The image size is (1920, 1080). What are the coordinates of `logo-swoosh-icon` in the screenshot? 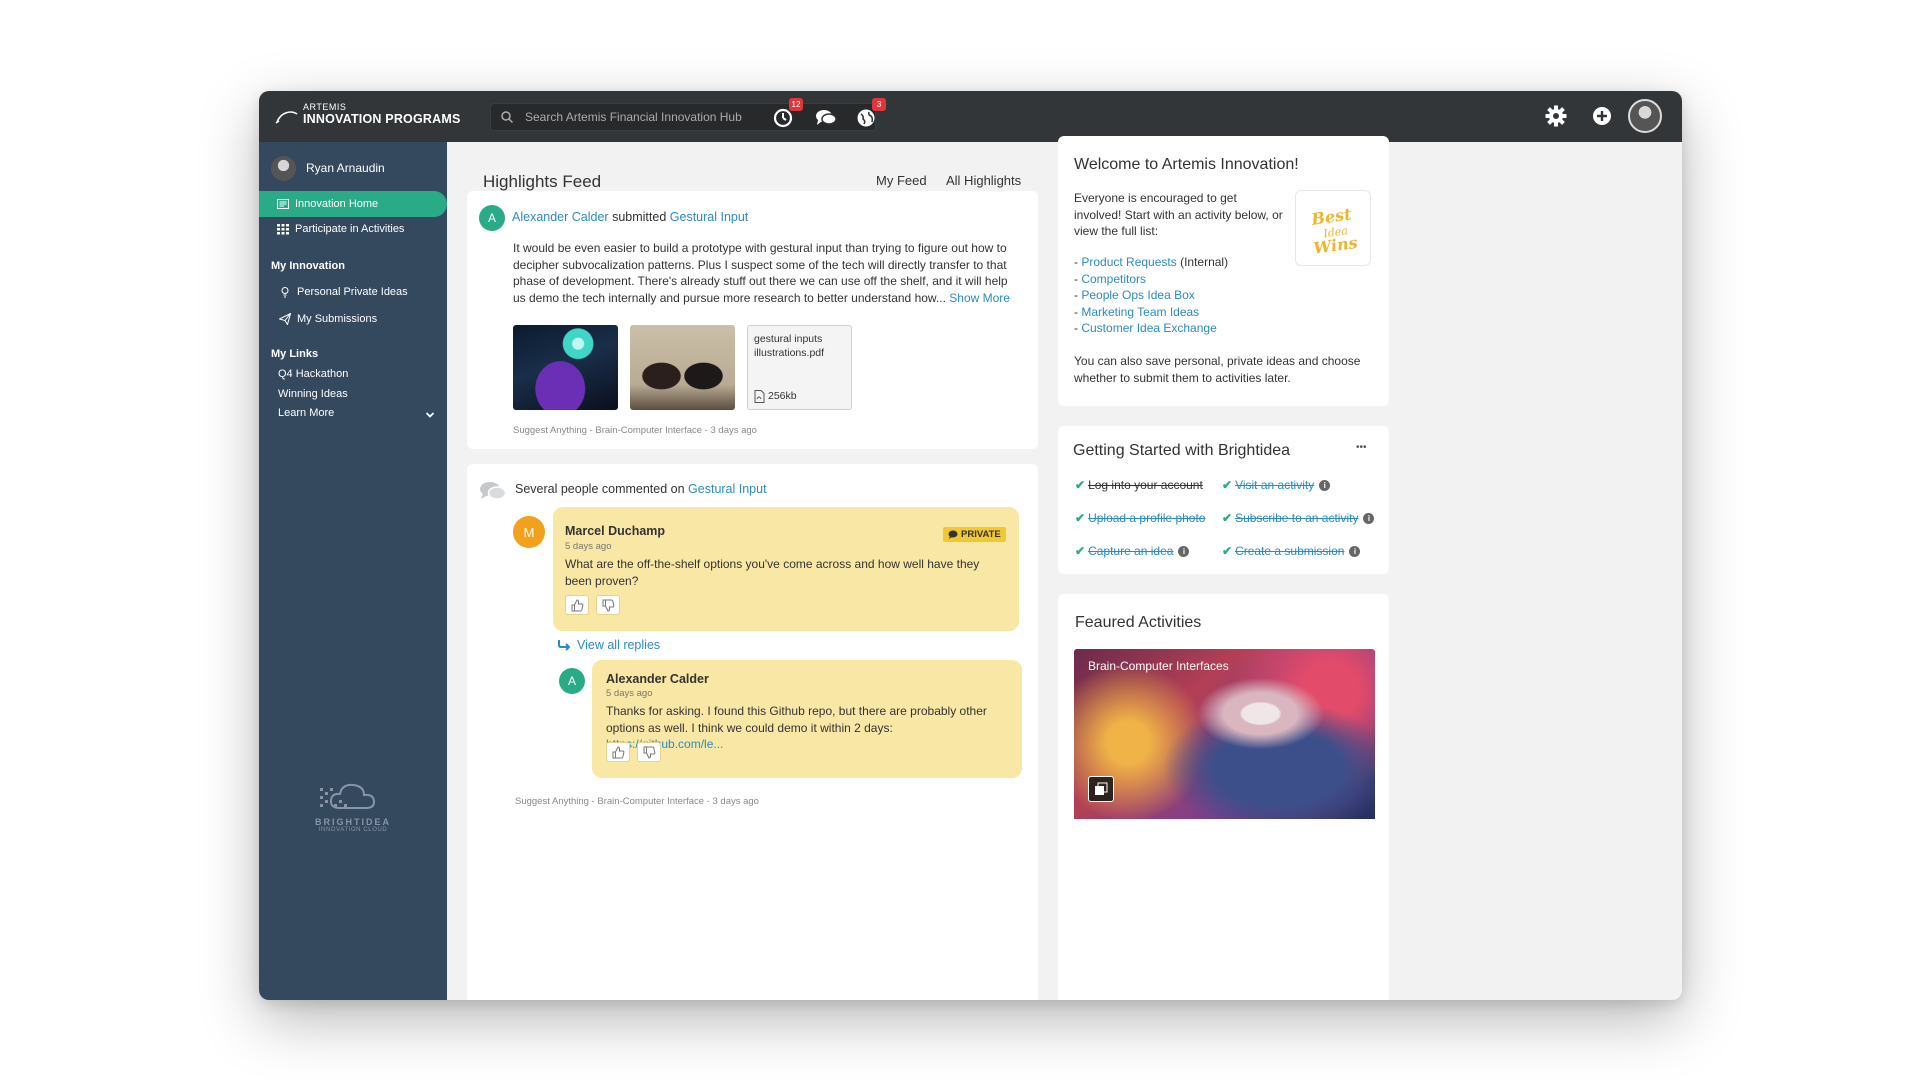 It's located at (286, 117).